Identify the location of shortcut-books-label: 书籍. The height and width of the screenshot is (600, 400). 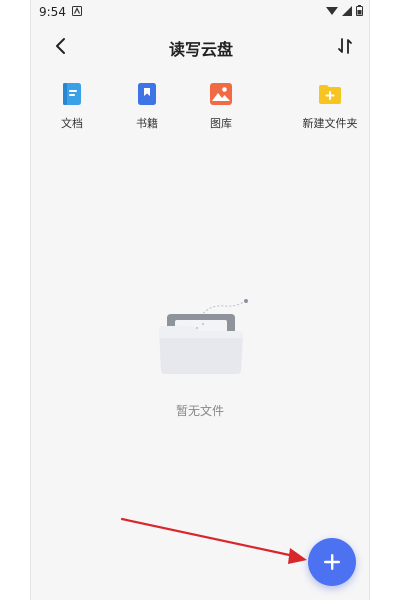
(147, 123).